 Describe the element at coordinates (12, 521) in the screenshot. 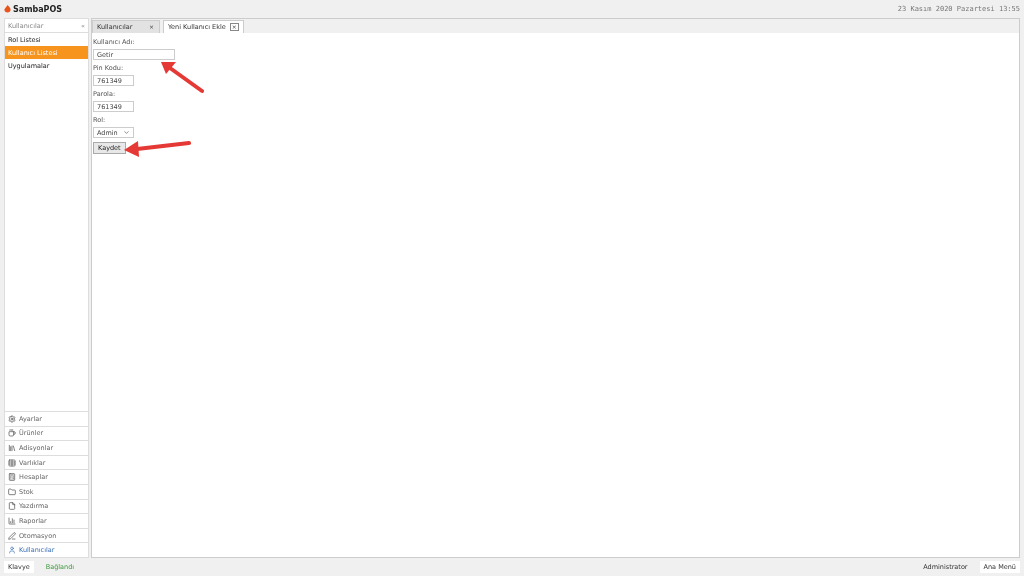

I see `chart-icon` at that location.